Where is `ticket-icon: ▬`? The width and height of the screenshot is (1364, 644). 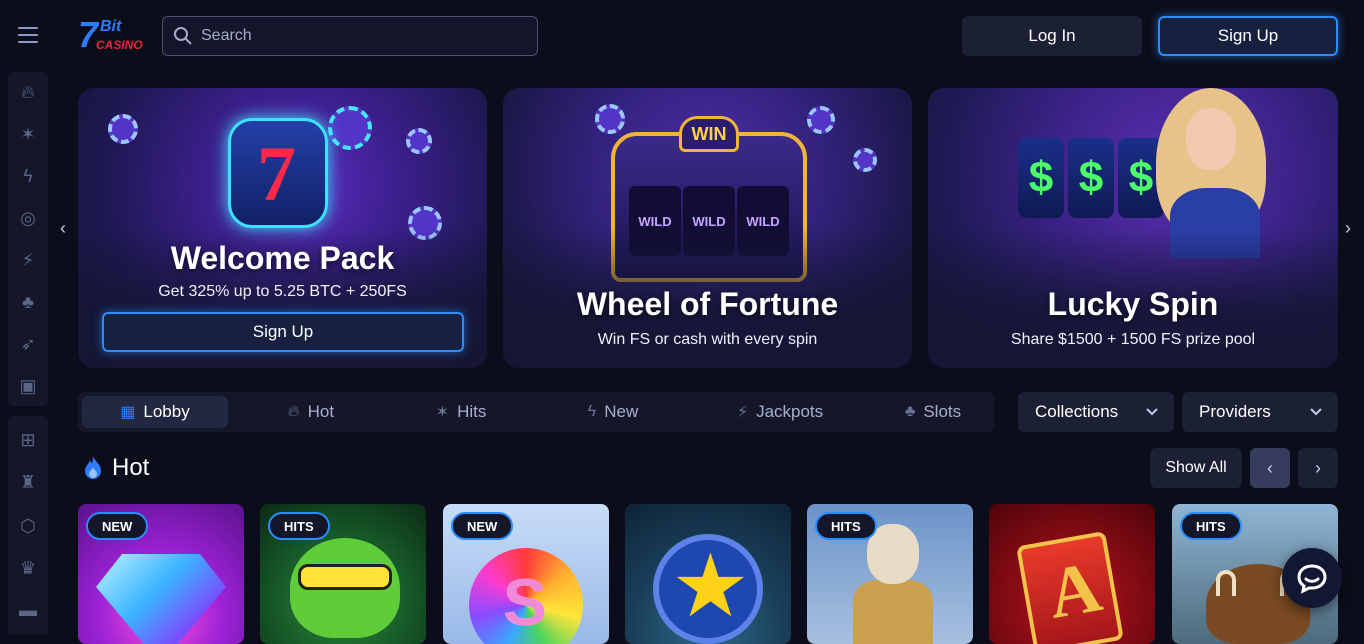 ticket-icon: ▬ is located at coordinates (28, 610).